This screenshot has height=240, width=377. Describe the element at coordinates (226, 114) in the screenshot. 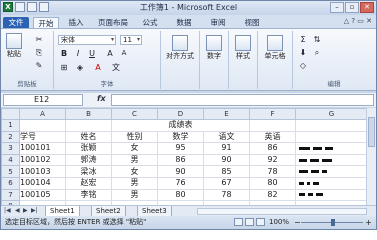

I see `column-header: E` at that location.